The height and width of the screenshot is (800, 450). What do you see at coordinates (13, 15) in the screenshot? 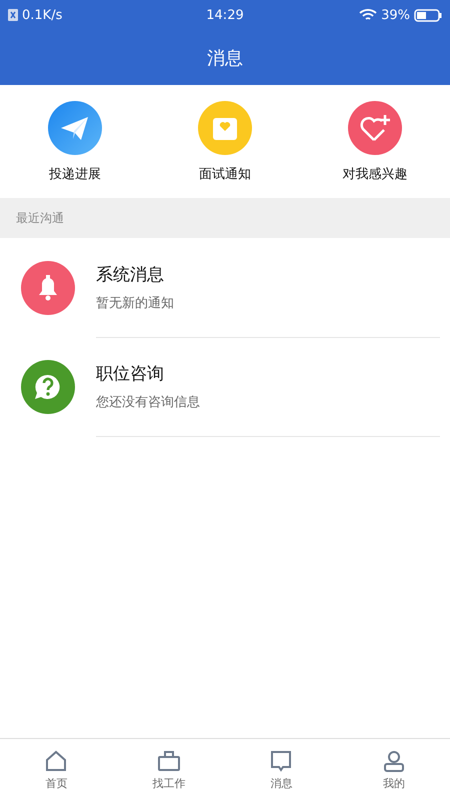
I see `sim-icon` at bounding box center [13, 15].